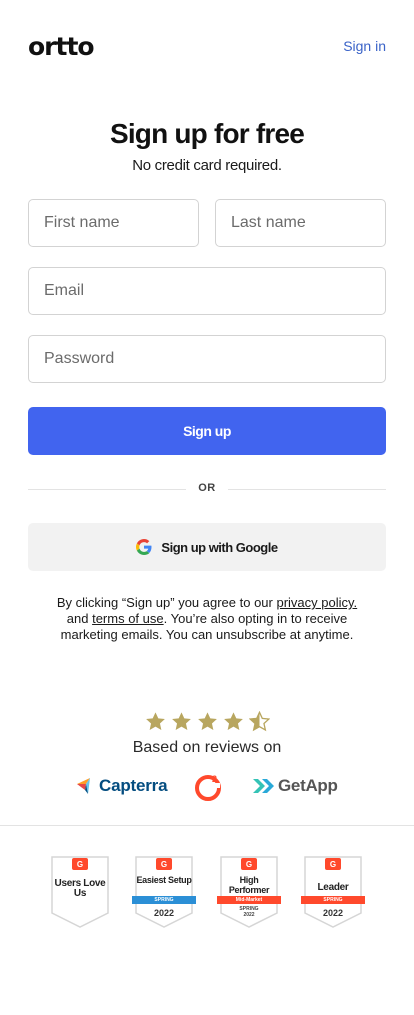 The height and width of the screenshot is (1015, 414). Describe the element at coordinates (133, 785) in the screenshot. I see `capterra-label: Capterra` at that location.